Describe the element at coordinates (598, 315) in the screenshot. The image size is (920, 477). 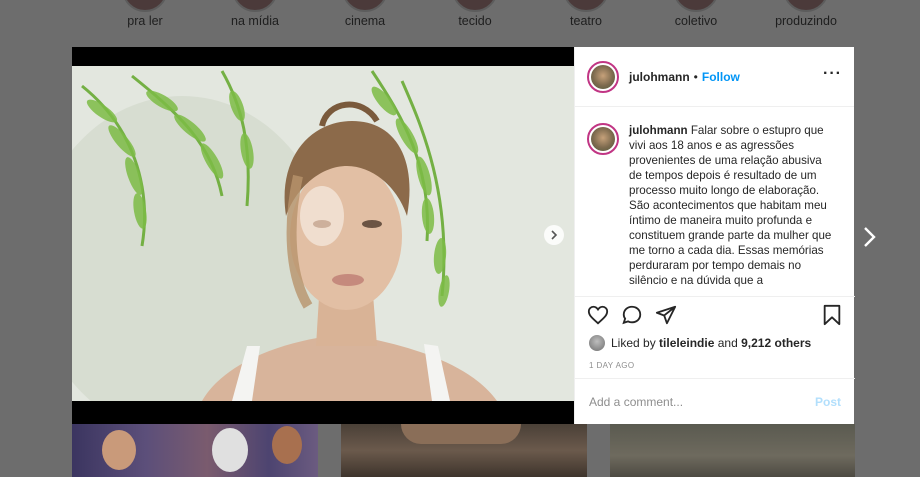
I see `heart-icon` at that location.